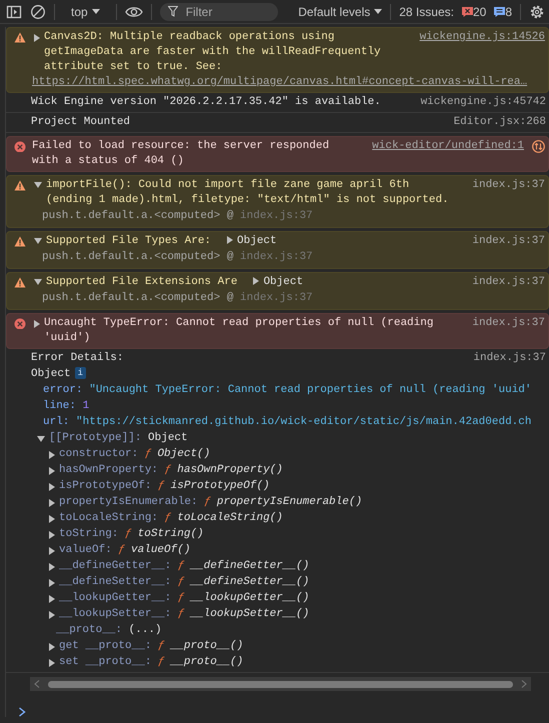 The width and height of the screenshot is (549, 723). Describe the element at coordinates (108, 518) in the screenshot. I see `property-key: toLocaleString:` at that location.